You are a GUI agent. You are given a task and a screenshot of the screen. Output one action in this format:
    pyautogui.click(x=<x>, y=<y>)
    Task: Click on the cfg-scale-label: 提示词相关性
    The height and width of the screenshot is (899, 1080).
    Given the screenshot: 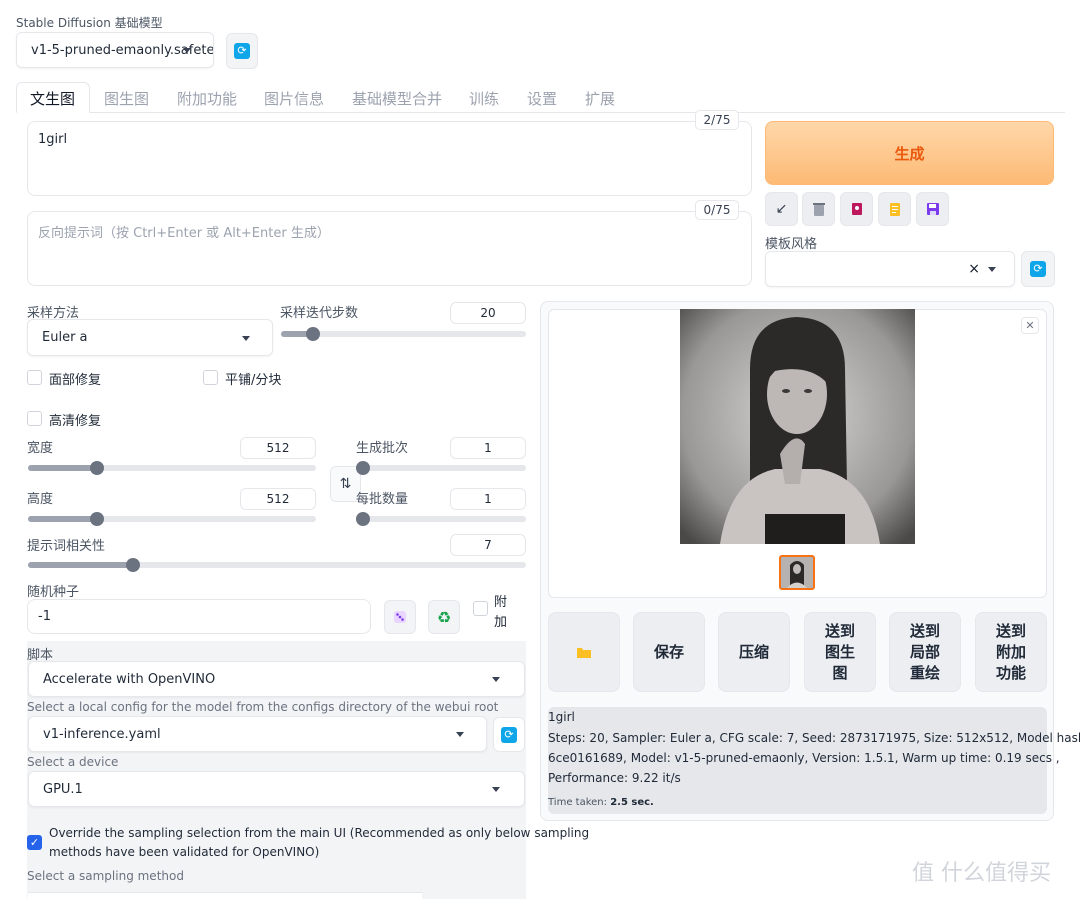 What is the action you would take?
    pyautogui.click(x=66, y=546)
    